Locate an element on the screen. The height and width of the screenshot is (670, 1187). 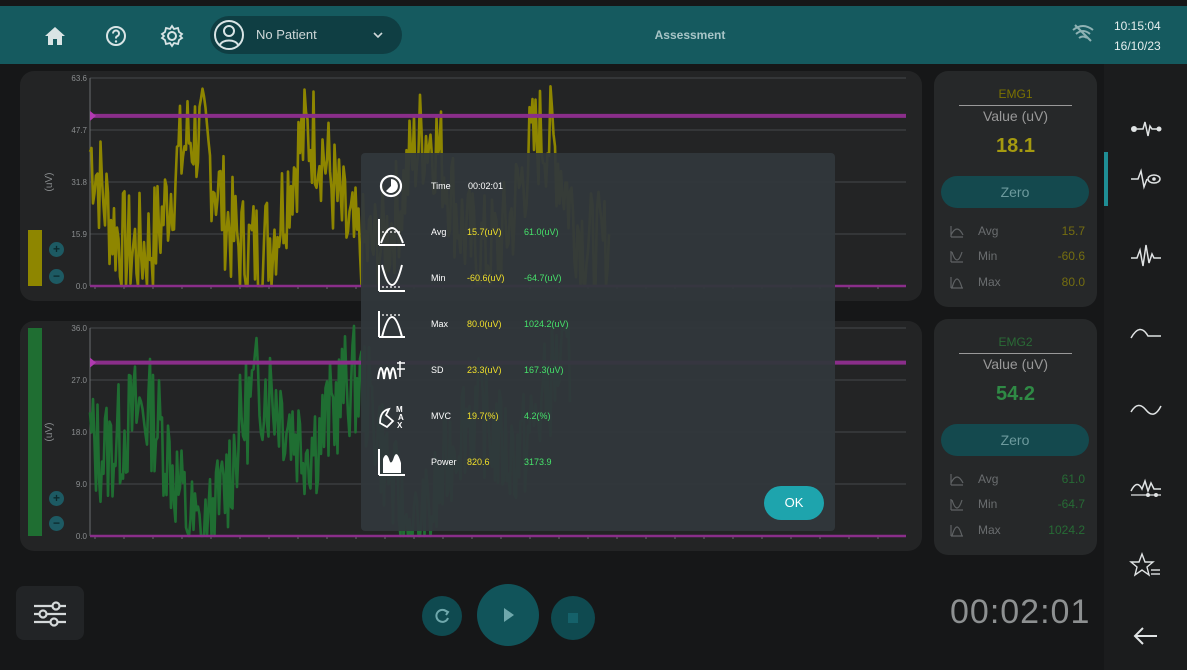
y-tick-label: 15.9 is located at coordinates (79, 234).